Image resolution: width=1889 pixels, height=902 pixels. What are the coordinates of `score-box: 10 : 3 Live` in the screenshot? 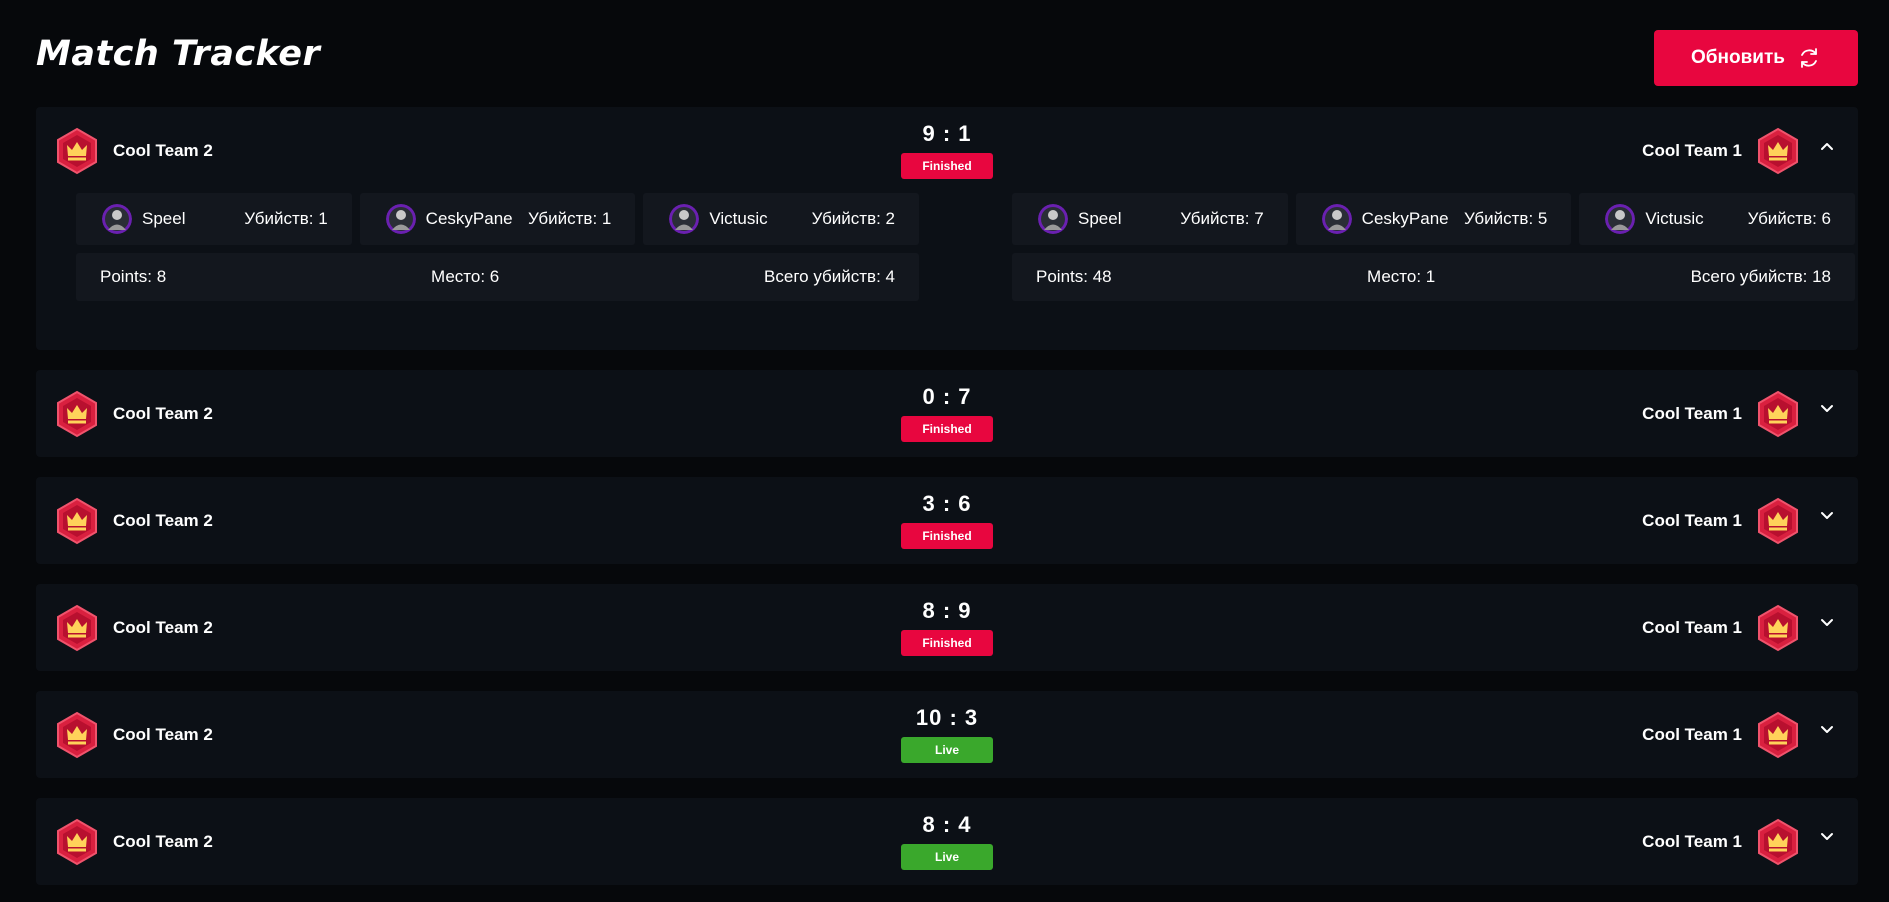 It's located at (947, 734).